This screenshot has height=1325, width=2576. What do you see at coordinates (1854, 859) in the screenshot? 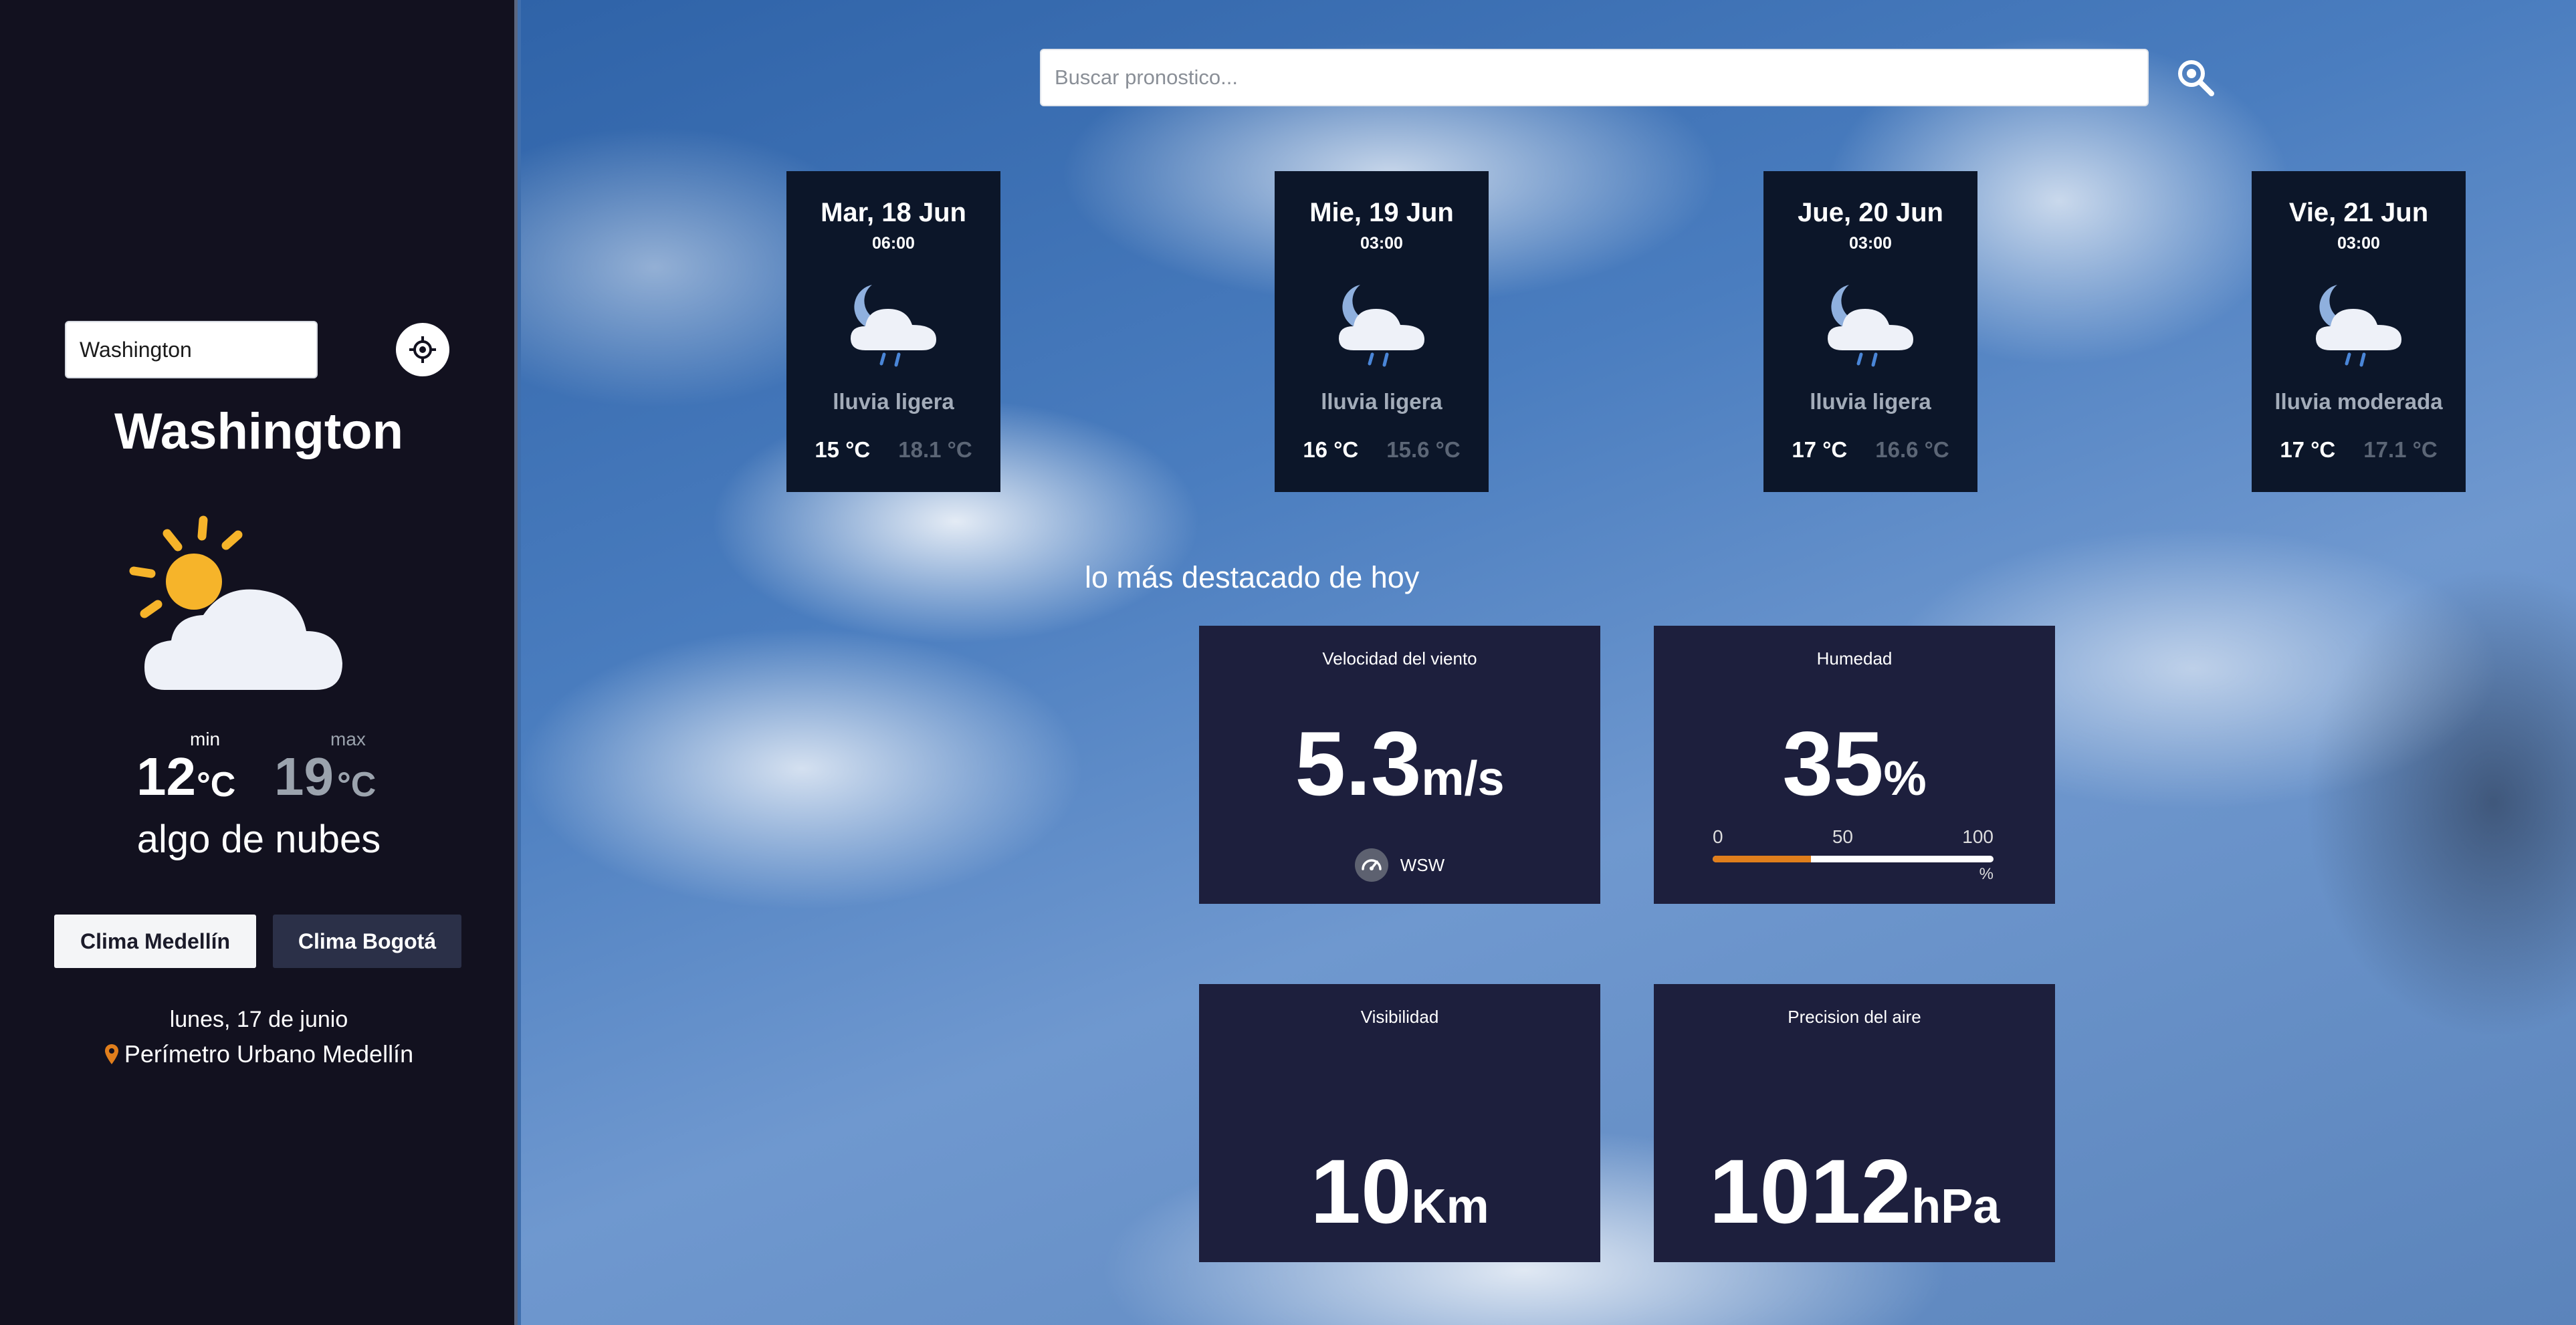
I see `humidity-bar-track` at bounding box center [1854, 859].